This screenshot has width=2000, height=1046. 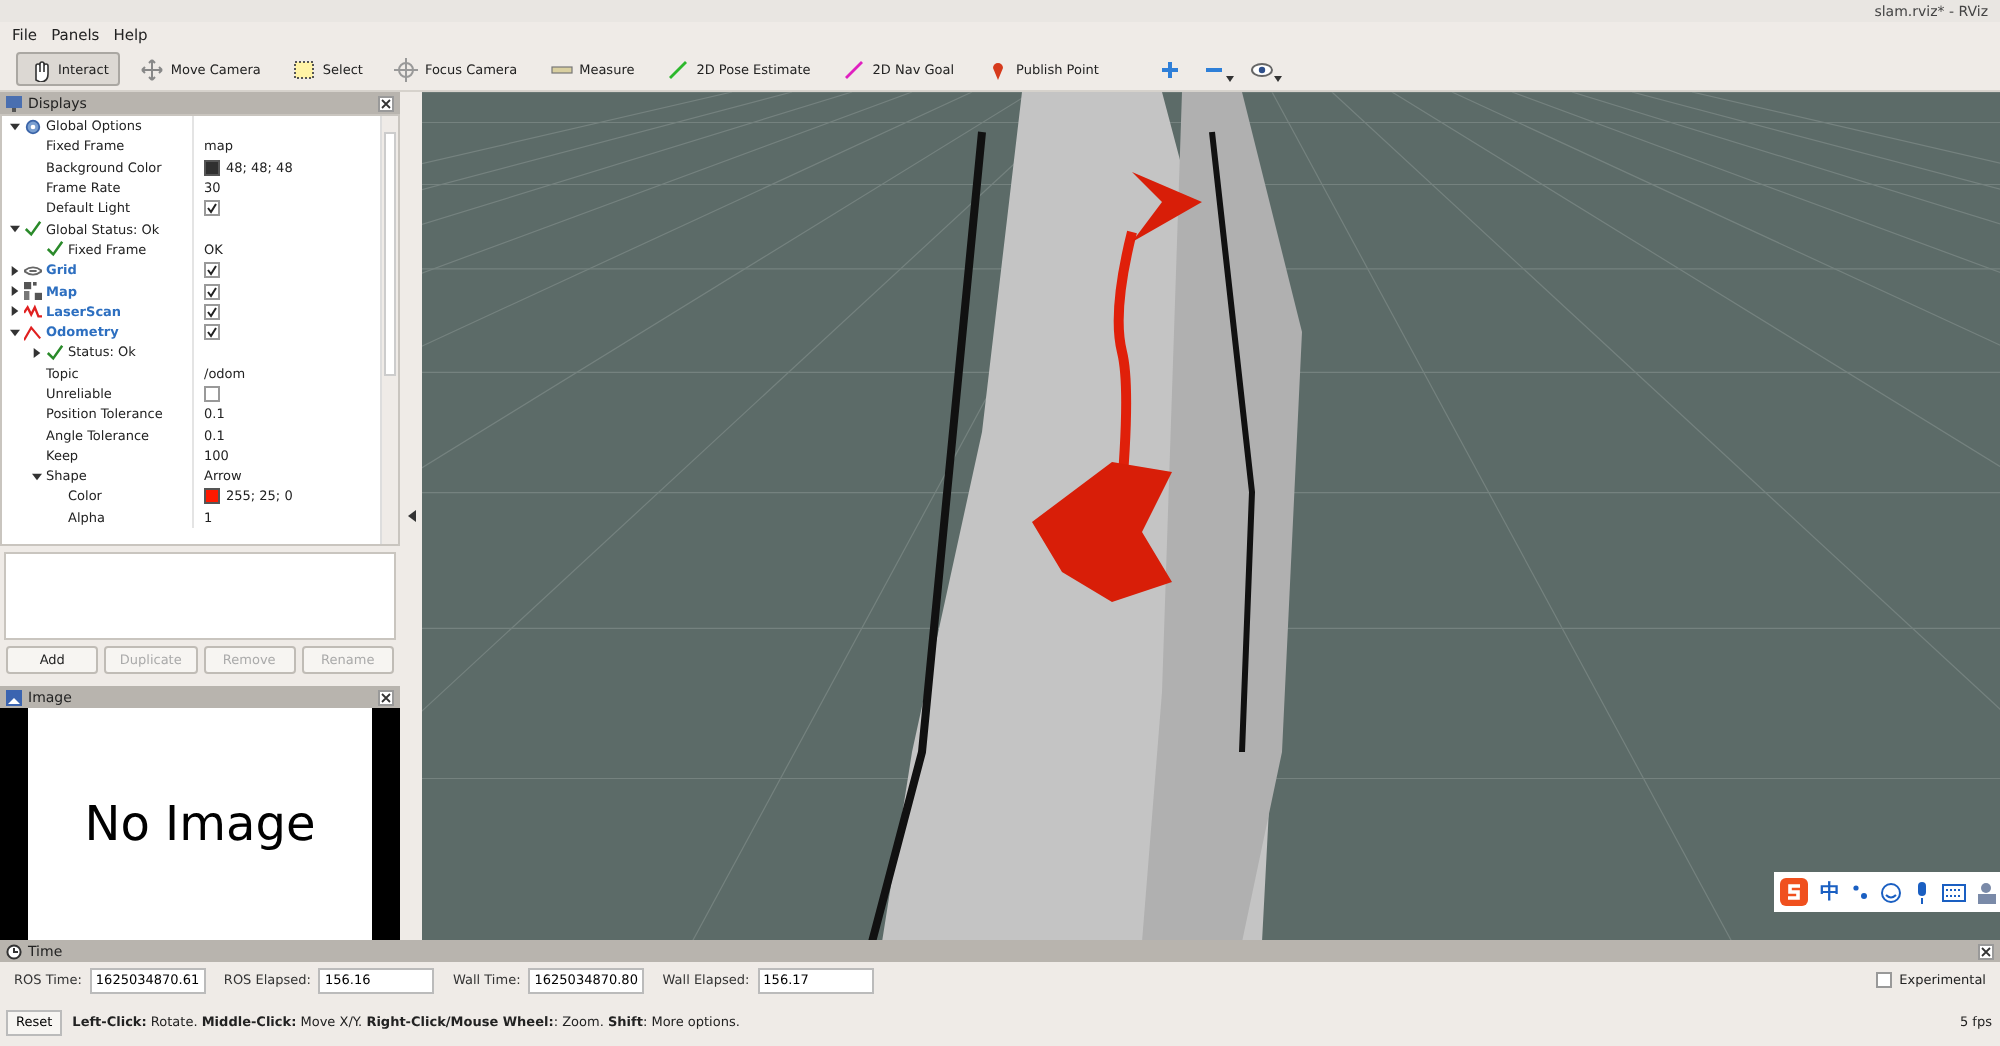 I want to click on move-icon, so click(x=152, y=69).